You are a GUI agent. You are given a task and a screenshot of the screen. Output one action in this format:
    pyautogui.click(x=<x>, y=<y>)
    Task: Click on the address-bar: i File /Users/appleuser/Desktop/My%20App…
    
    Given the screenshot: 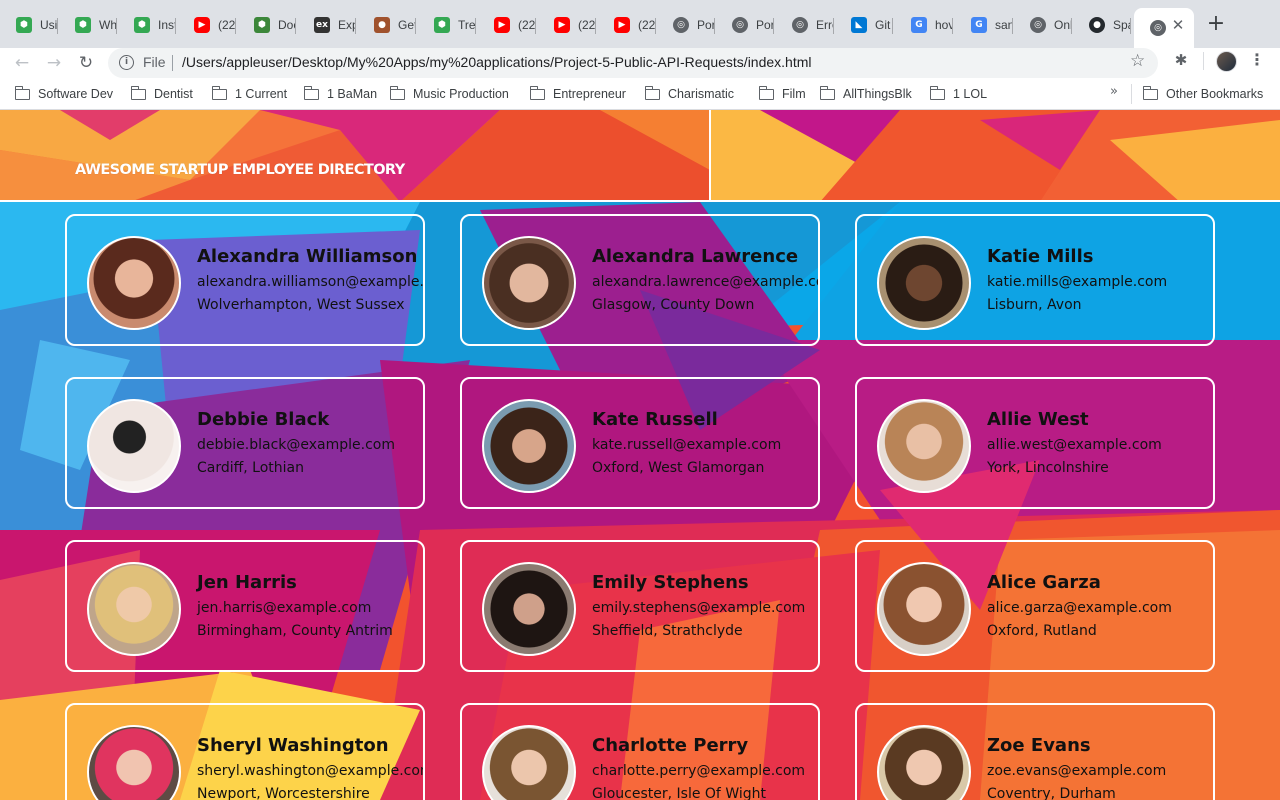 What is the action you would take?
    pyautogui.click(x=633, y=63)
    